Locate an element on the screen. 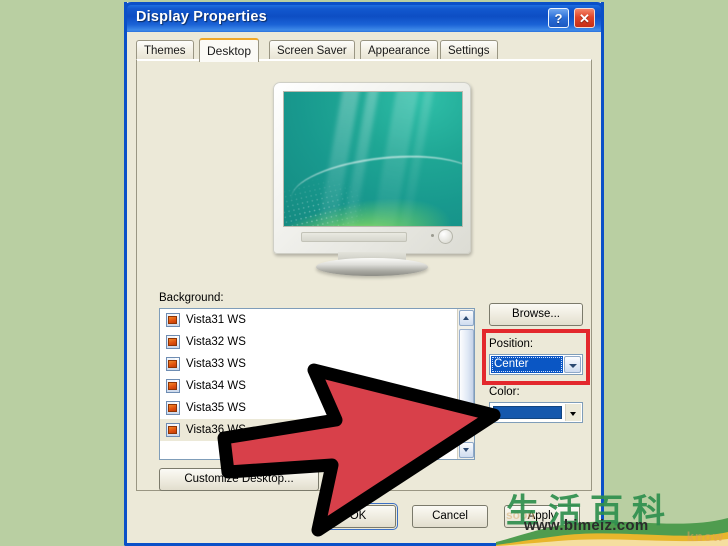 This screenshot has height=546, width=728. wallpaper-preview is located at coordinates (373, 159).